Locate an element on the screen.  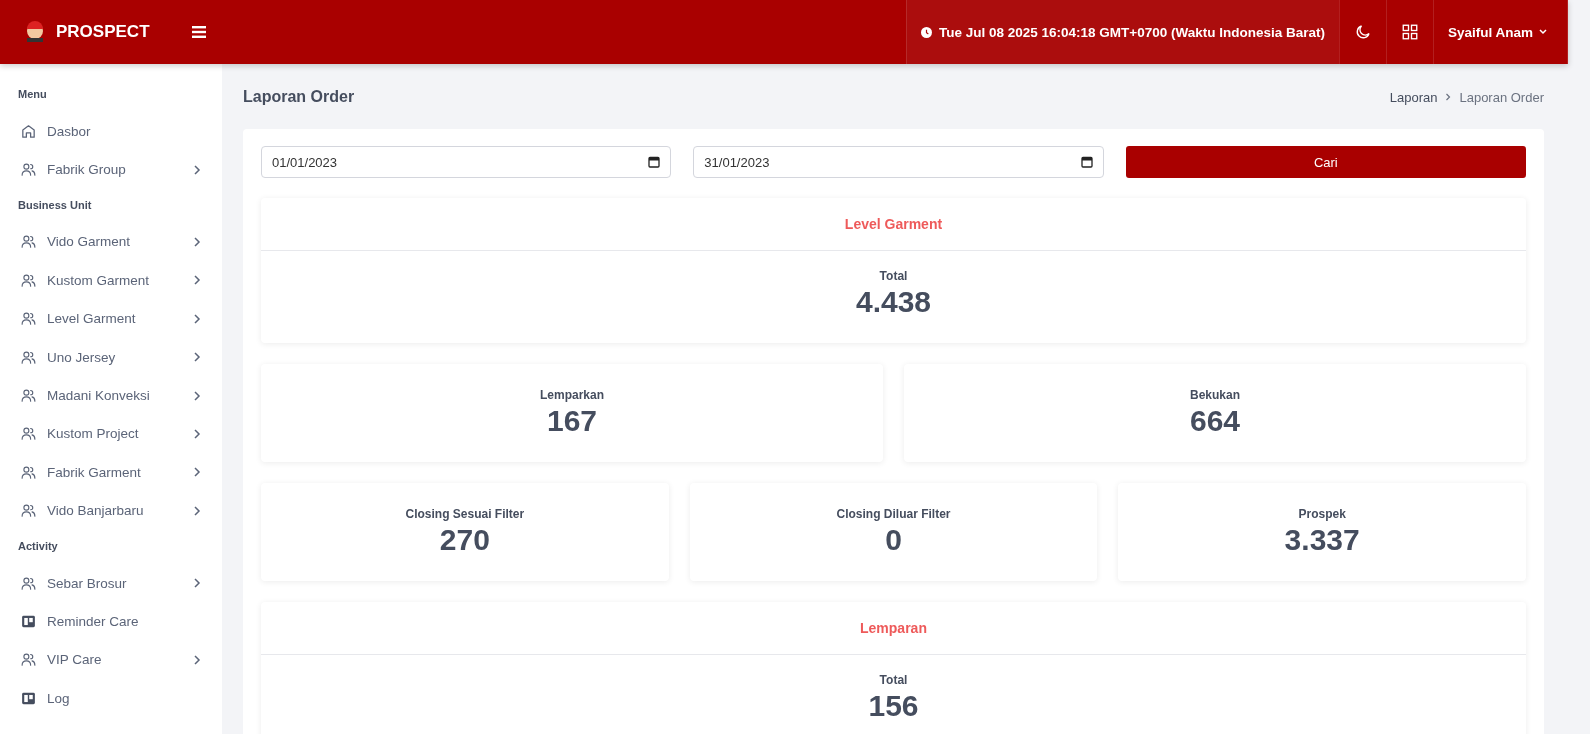
sidebar-item: VIP Care is located at coordinates (111, 660).